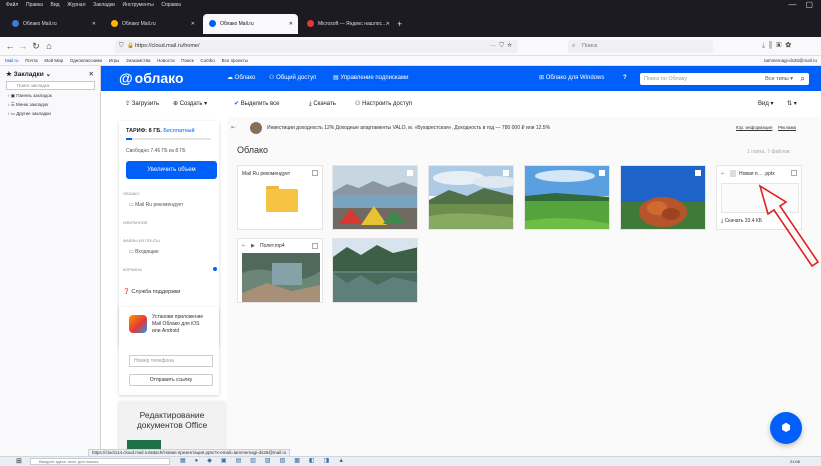 The height and width of the screenshot is (466, 821). What do you see at coordinates (171, 170) in the screenshot?
I see `increase-storage-button: Увеличить объем` at bounding box center [171, 170].